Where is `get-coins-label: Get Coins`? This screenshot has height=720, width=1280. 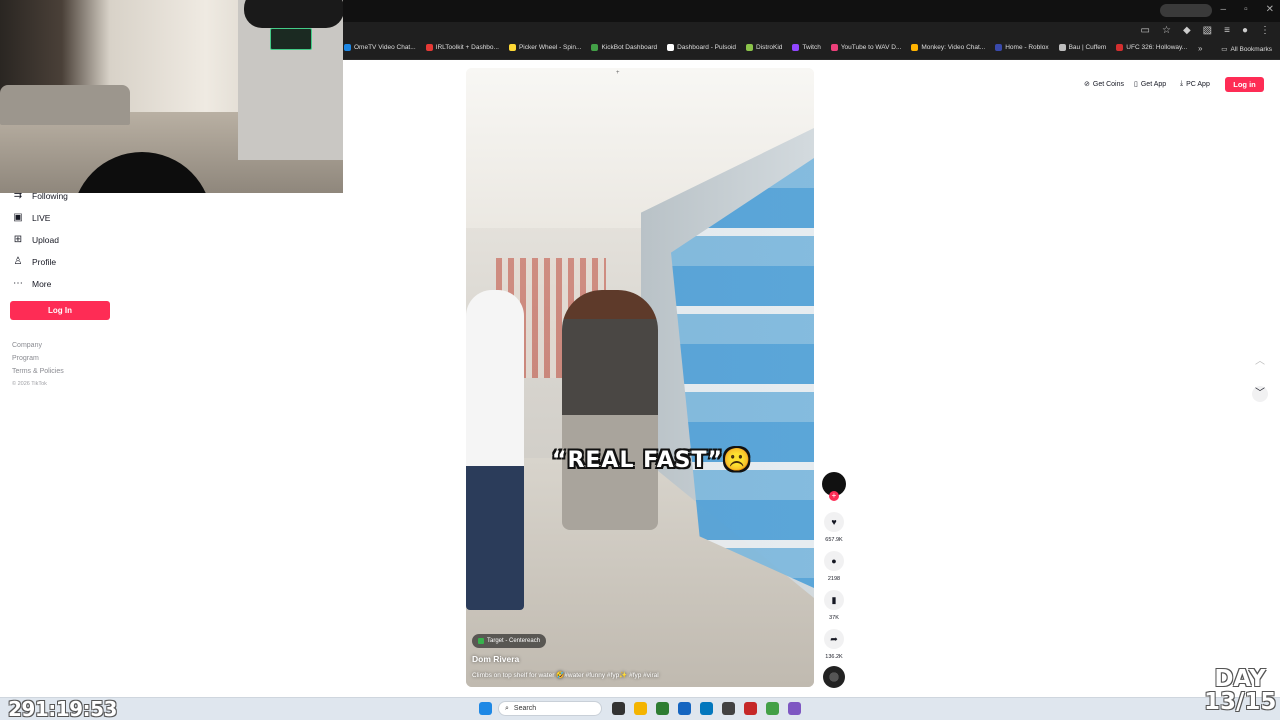
get-coins-label: Get Coins is located at coordinates (1108, 84).